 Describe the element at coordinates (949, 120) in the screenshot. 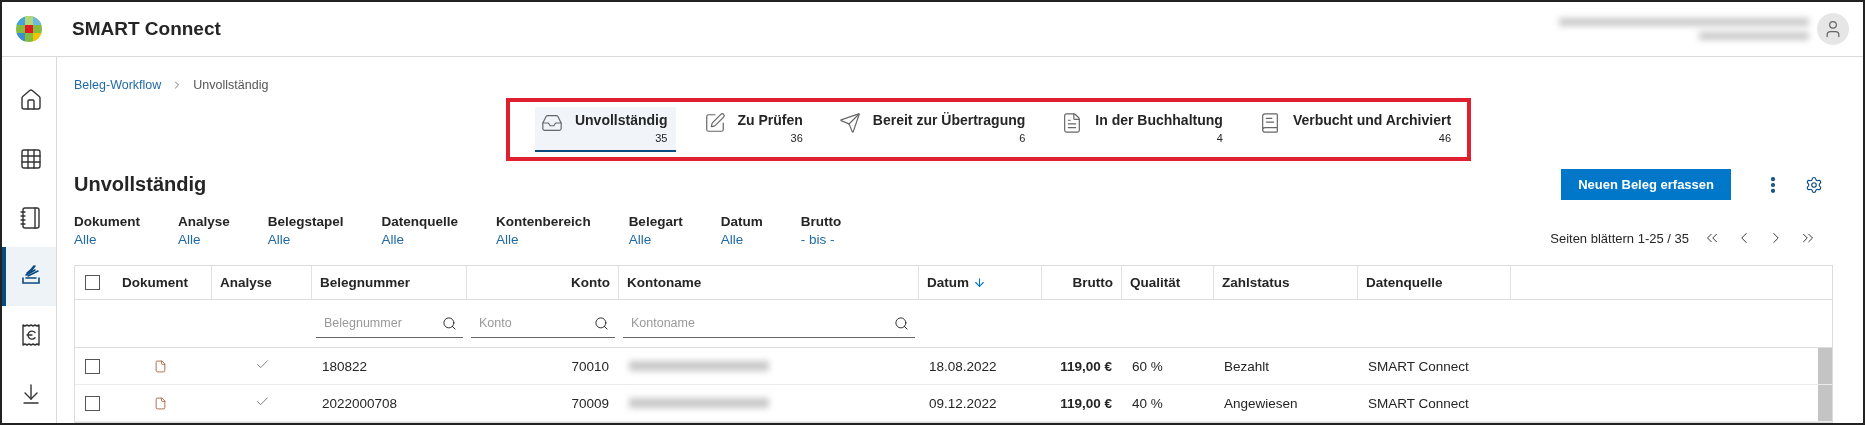

I see `tab-label: Bereit zur Übertragung` at that location.